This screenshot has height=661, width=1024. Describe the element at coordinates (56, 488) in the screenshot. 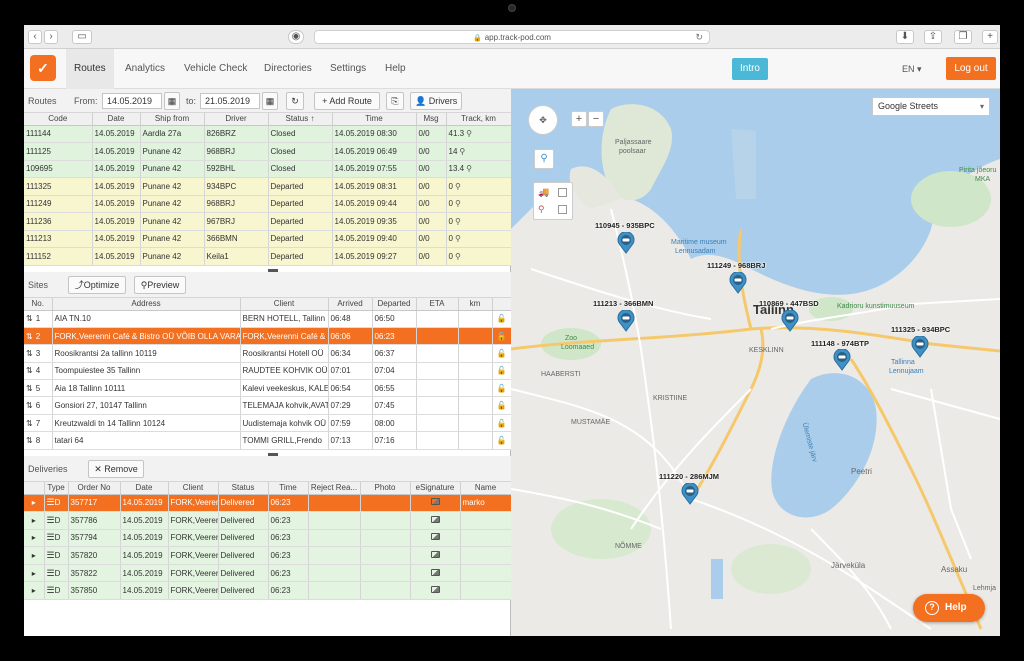

I see `col-type: Type` at that location.